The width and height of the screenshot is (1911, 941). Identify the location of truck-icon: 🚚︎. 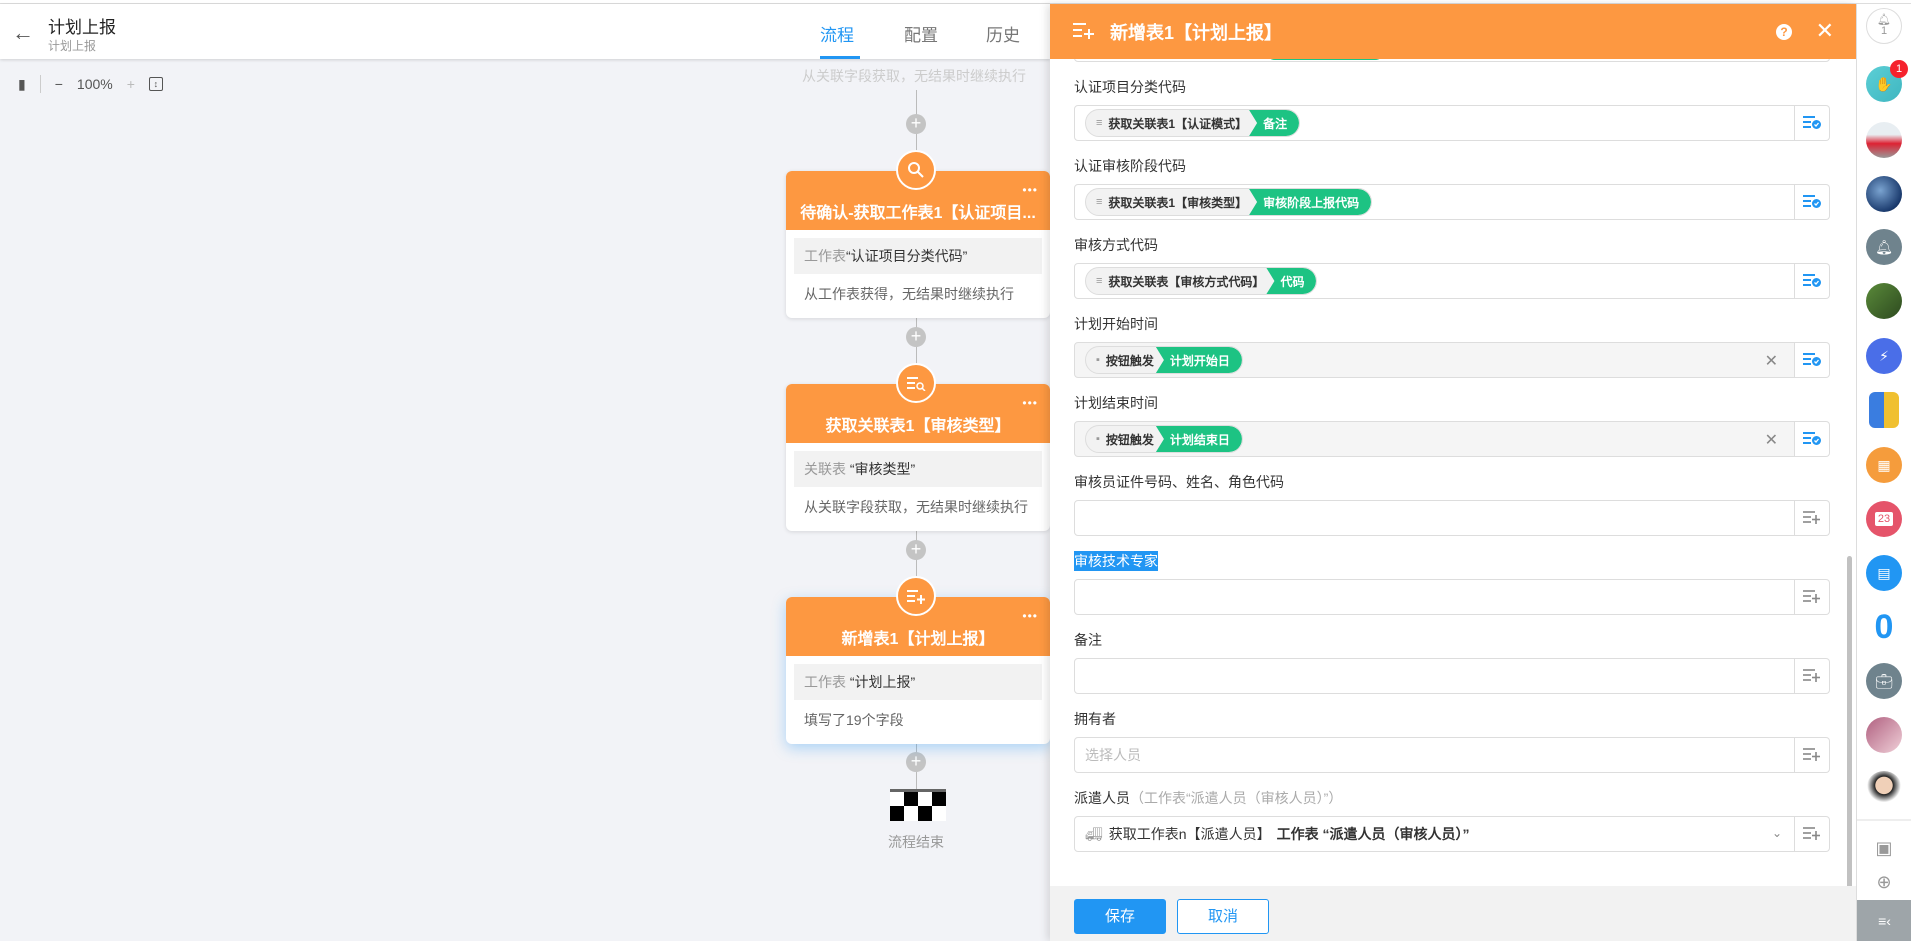
(1094, 833).